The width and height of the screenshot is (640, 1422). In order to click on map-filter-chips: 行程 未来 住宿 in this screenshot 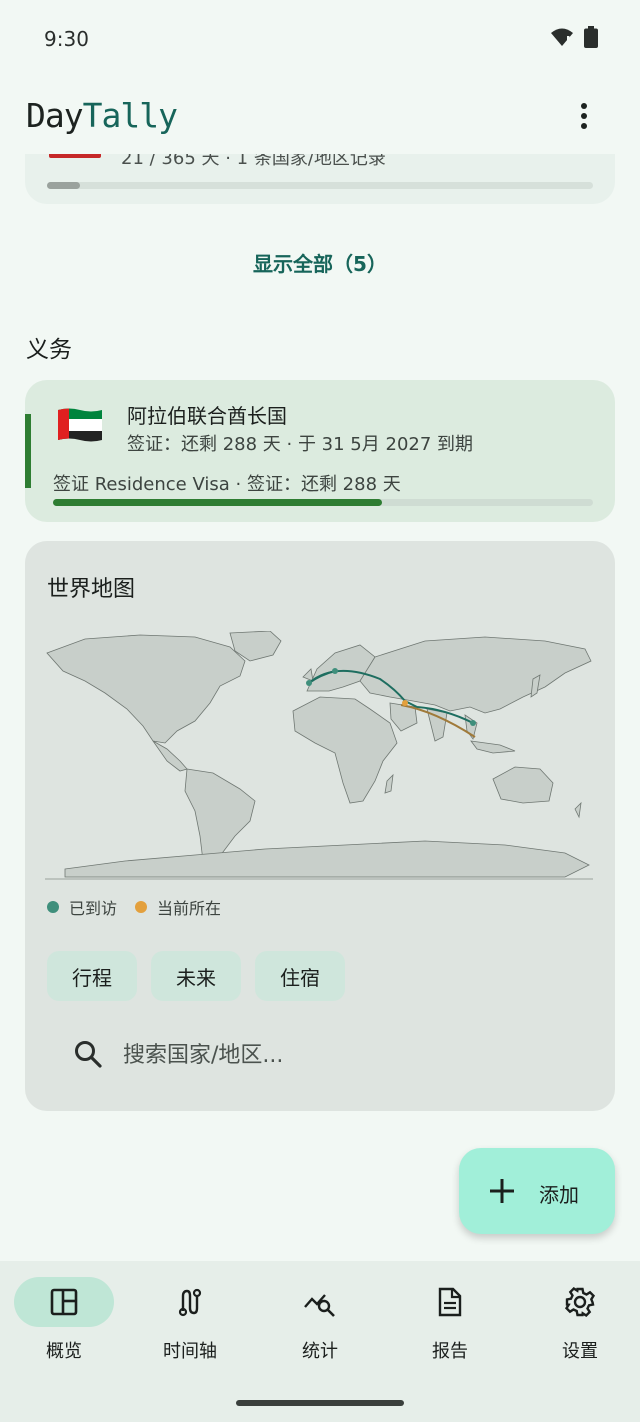, I will do `click(196, 976)`.